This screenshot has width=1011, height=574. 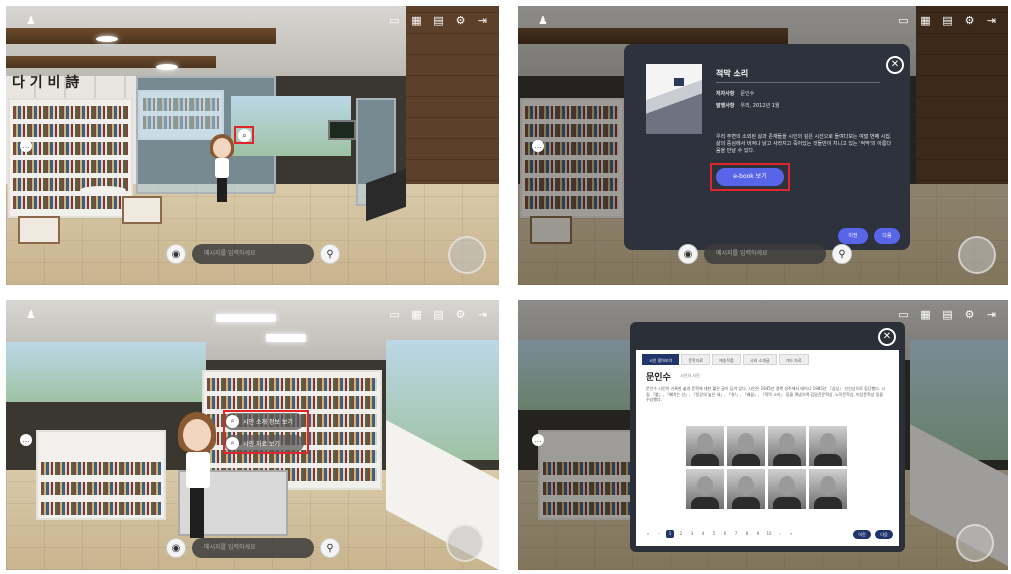 What do you see at coordinates (747, 94) in the screenshot?
I see `author-value: 문인수` at bounding box center [747, 94].